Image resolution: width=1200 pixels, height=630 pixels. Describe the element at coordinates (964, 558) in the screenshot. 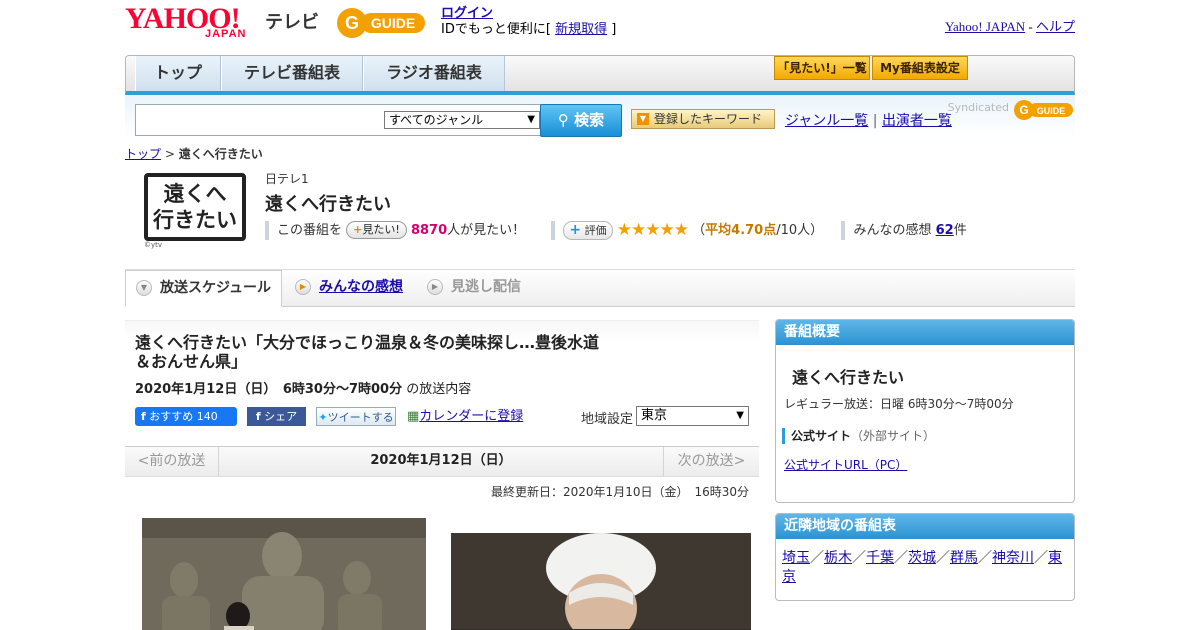

I see `region-link-gunma: 群馬` at that location.